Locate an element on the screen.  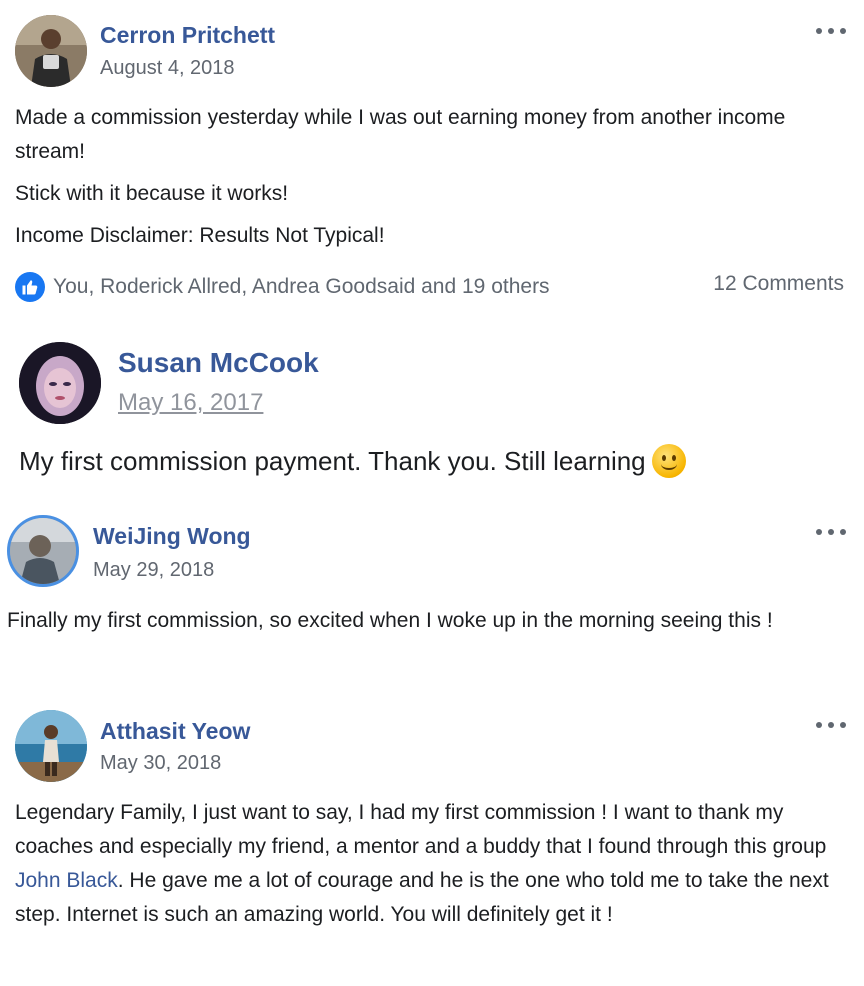
post-paragraph: Stick with it because it works! is located at coordinates (152, 193).